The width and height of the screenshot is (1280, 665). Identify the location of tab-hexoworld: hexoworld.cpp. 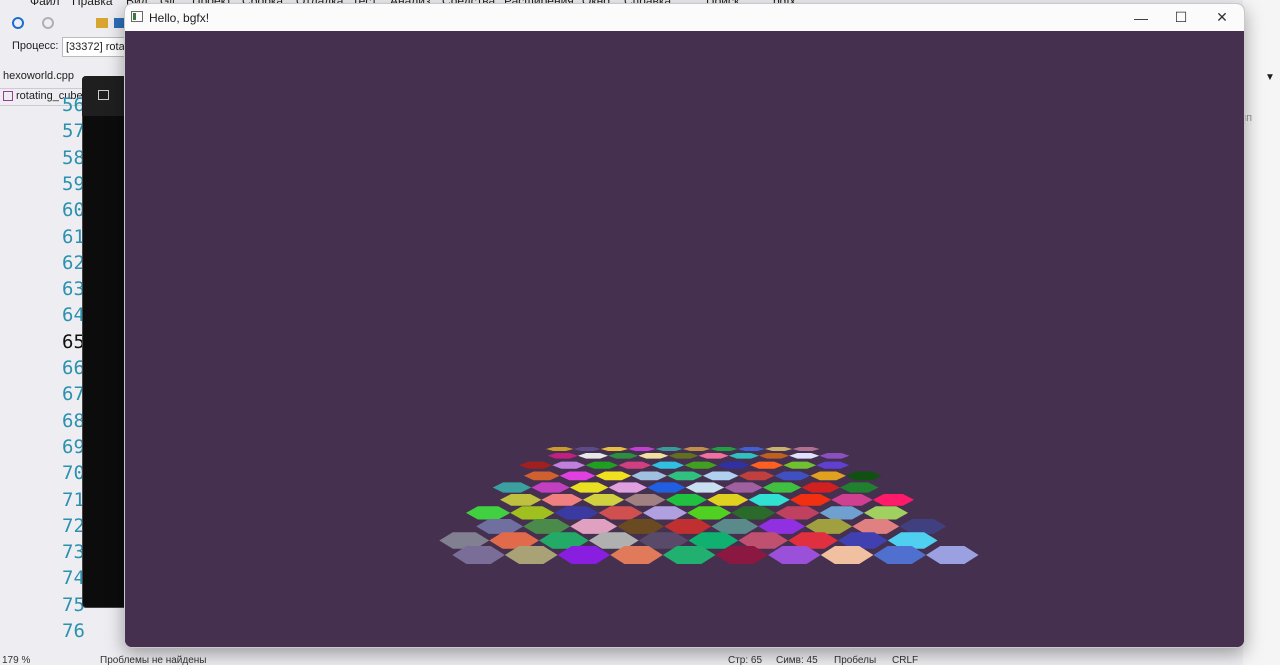
(38, 76).